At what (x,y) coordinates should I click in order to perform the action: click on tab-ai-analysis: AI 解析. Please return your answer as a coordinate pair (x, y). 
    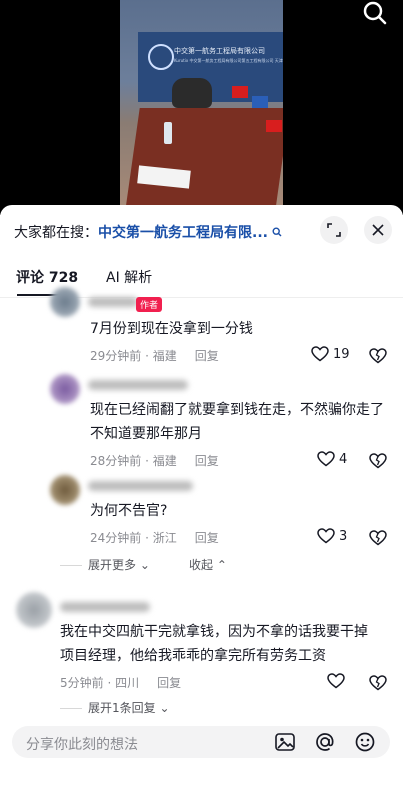
    Looking at the image, I should click on (129, 277).